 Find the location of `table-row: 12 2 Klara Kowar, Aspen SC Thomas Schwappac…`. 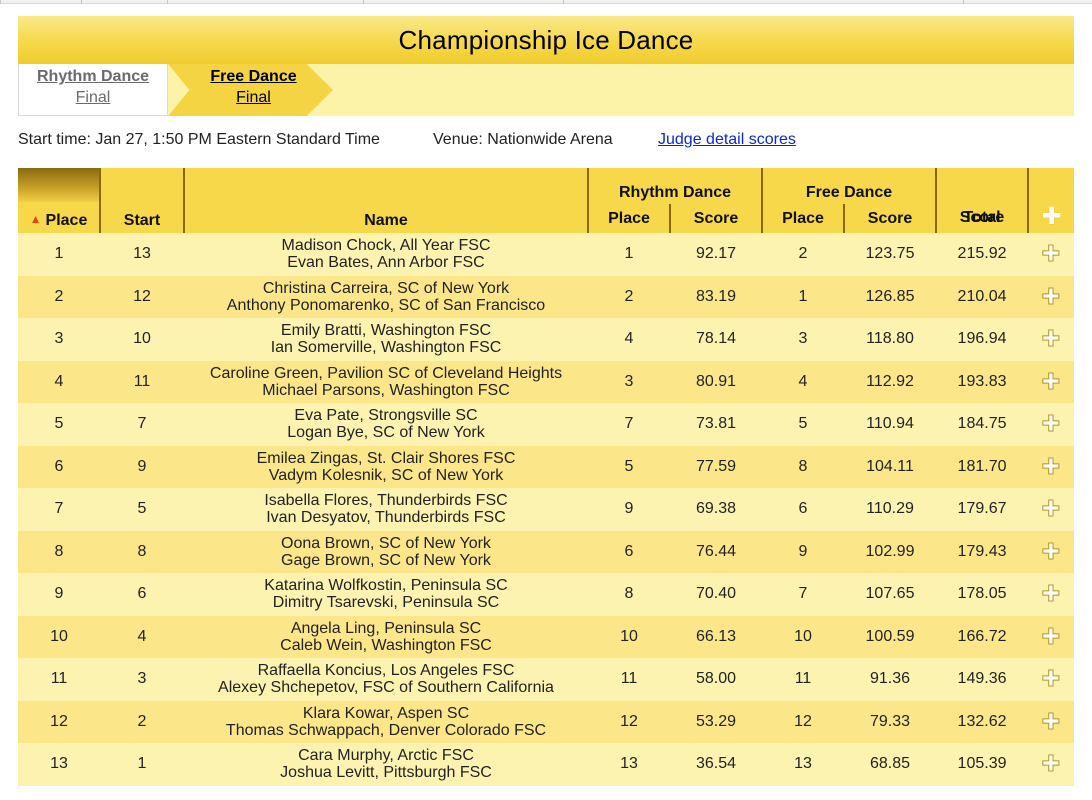

table-row: 12 2 Klara Kowar, Aspen SC Thomas Schwappac… is located at coordinates (546, 721).